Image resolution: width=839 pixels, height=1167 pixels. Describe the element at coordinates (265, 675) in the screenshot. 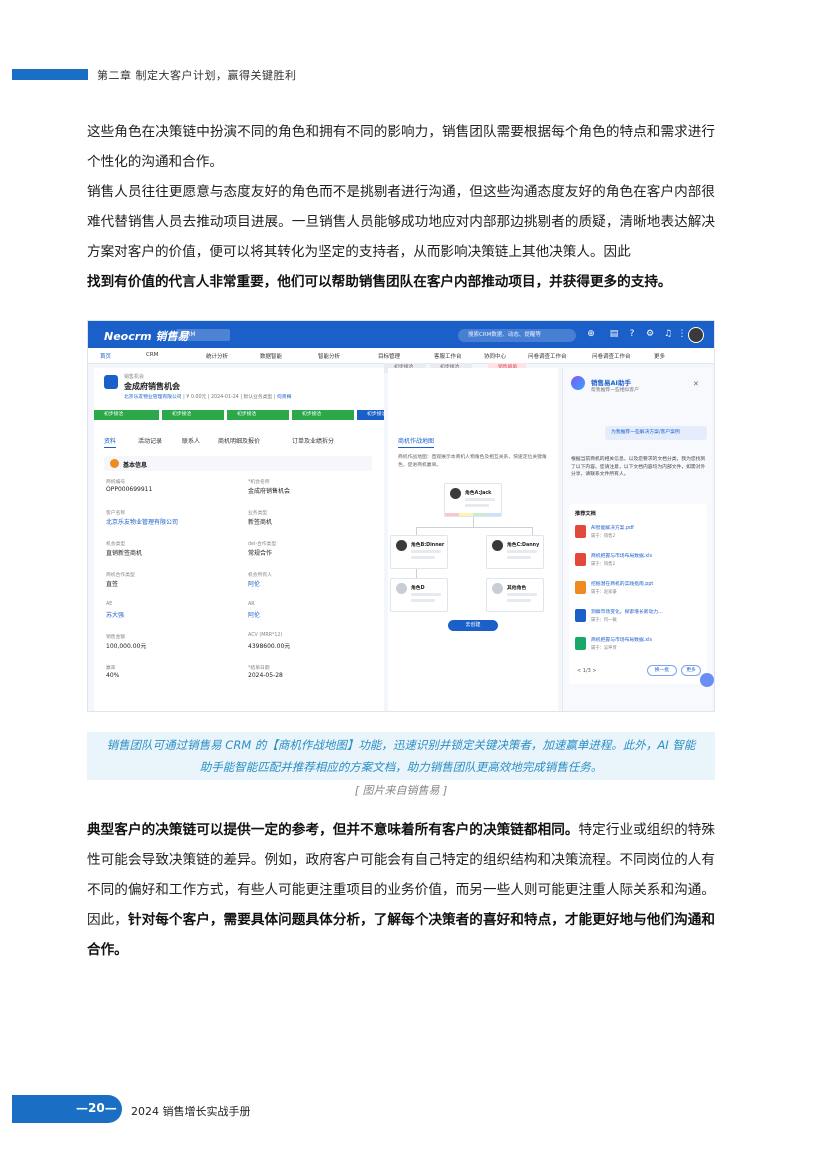

I see `field-value: 2024-05-28` at that location.